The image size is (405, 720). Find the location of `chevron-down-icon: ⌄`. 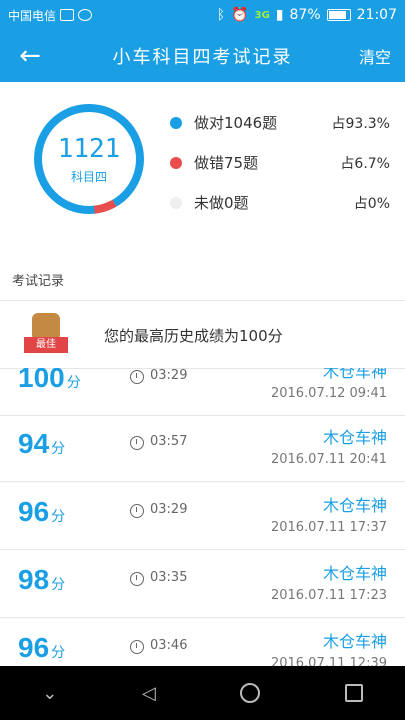

chevron-down-icon: ⌄ is located at coordinates (49, 693).